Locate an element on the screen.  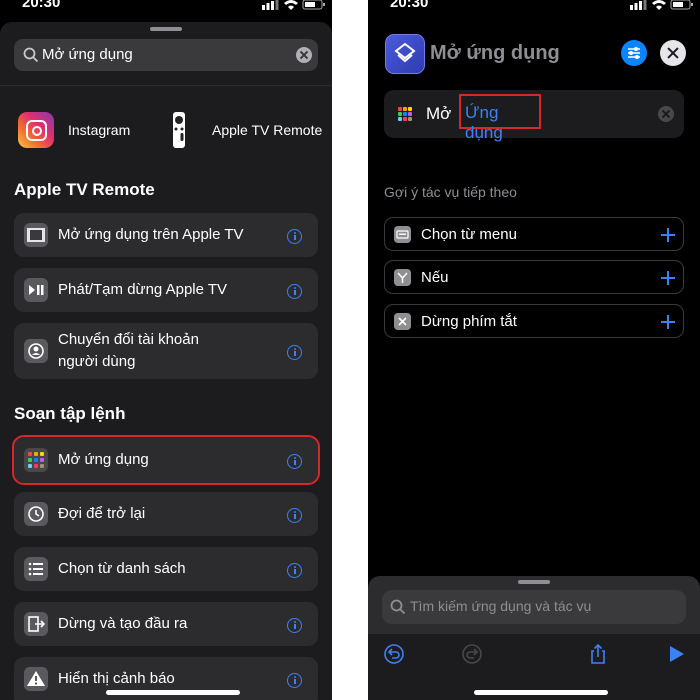
action-search-panel: Tìm kiếm ứng dụng và tác vụ is located at coordinates (534, 638).